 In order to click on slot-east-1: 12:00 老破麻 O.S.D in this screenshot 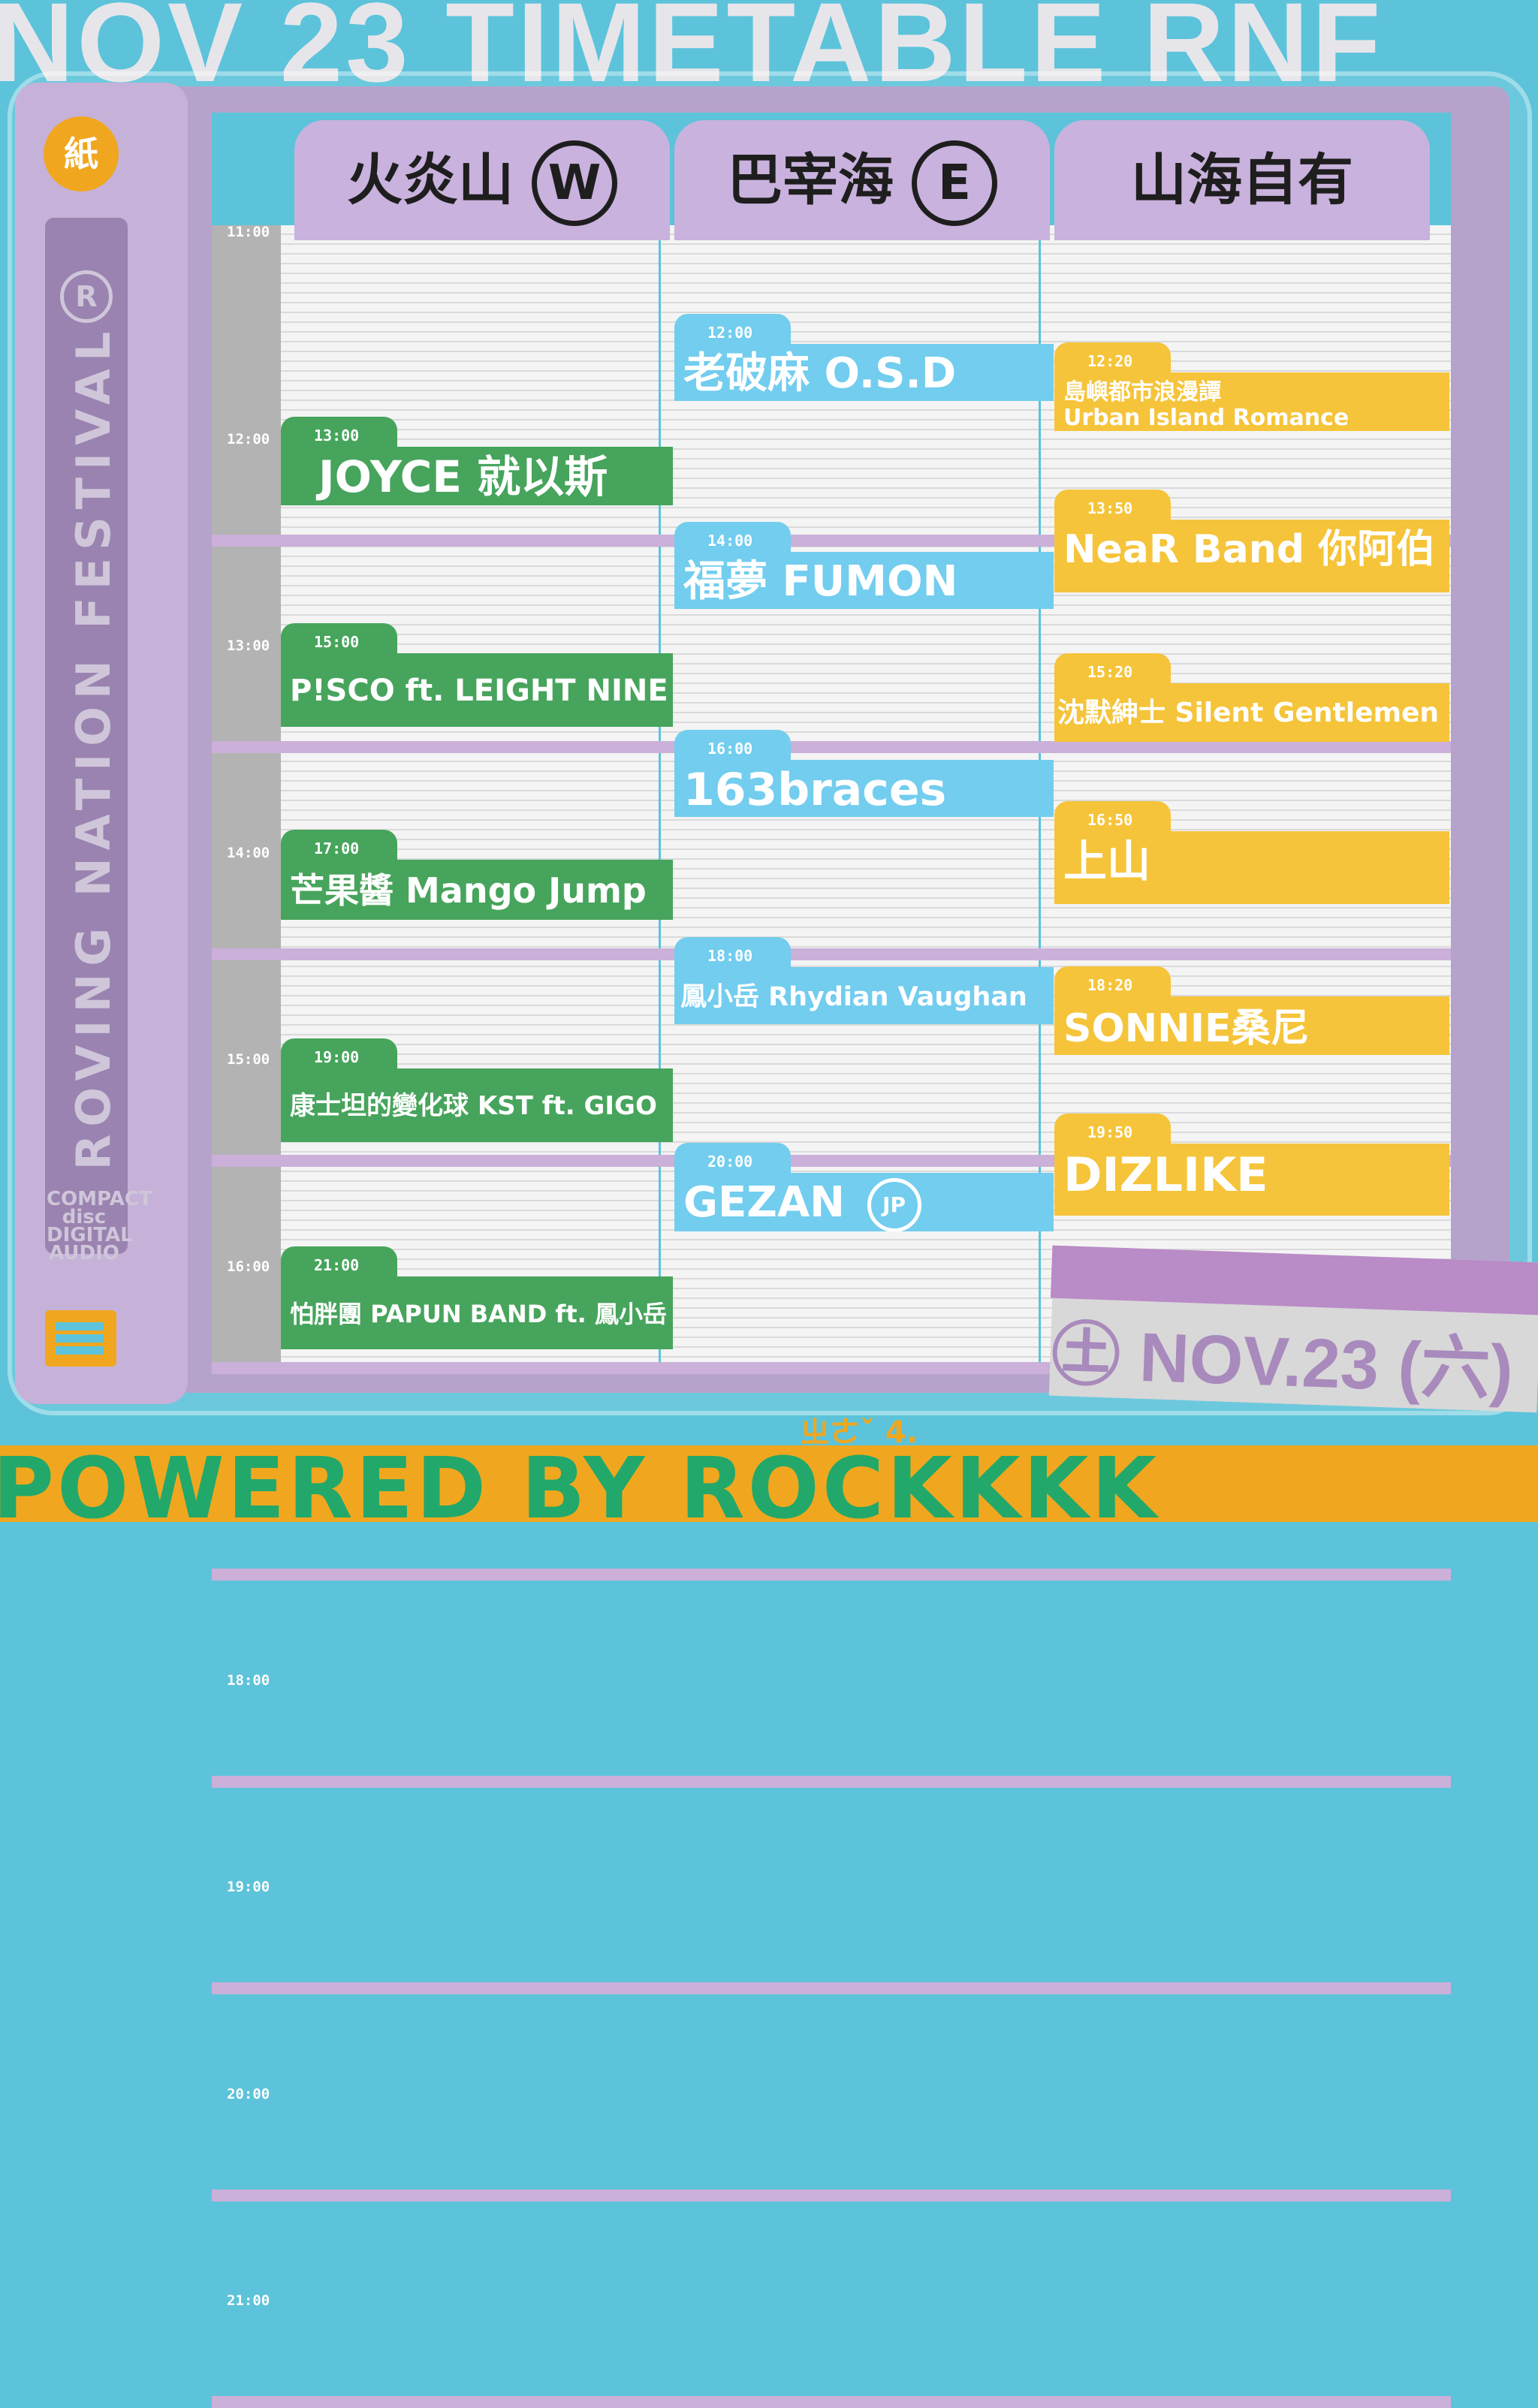, I will do `click(864, 358)`.